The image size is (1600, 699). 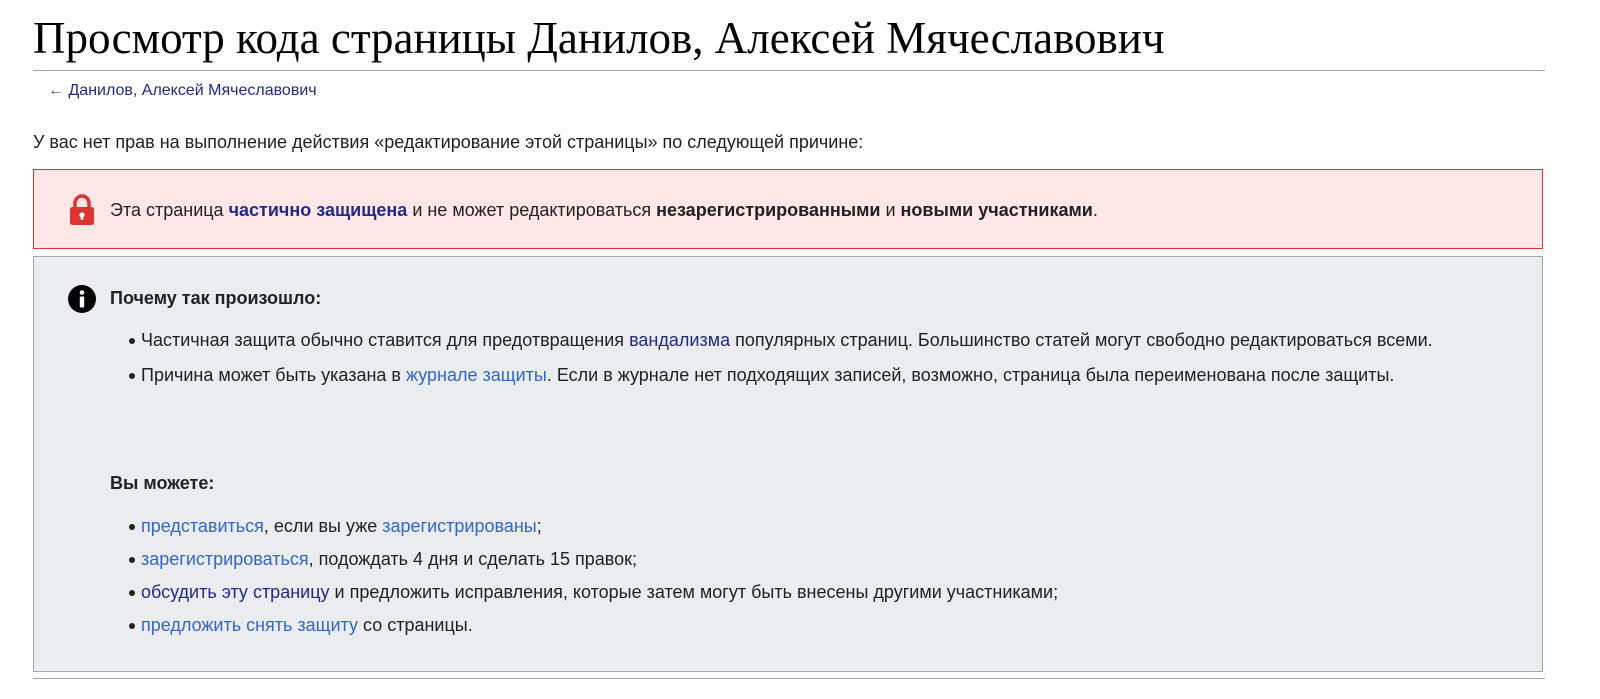 I want to click on back-arrow-icon: ←, so click(x=56, y=90).